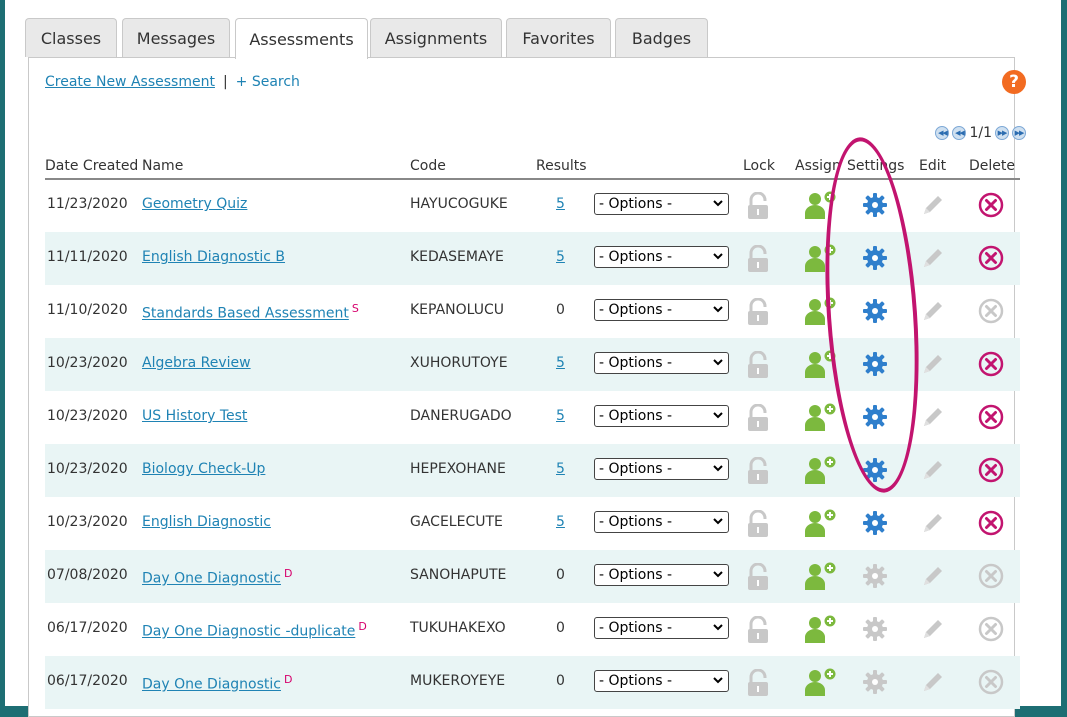 The width and height of the screenshot is (1067, 717). What do you see at coordinates (942, 133) in the screenshot?
I see `first-page-icon: ◀◀` at bounding box center [942, 133].